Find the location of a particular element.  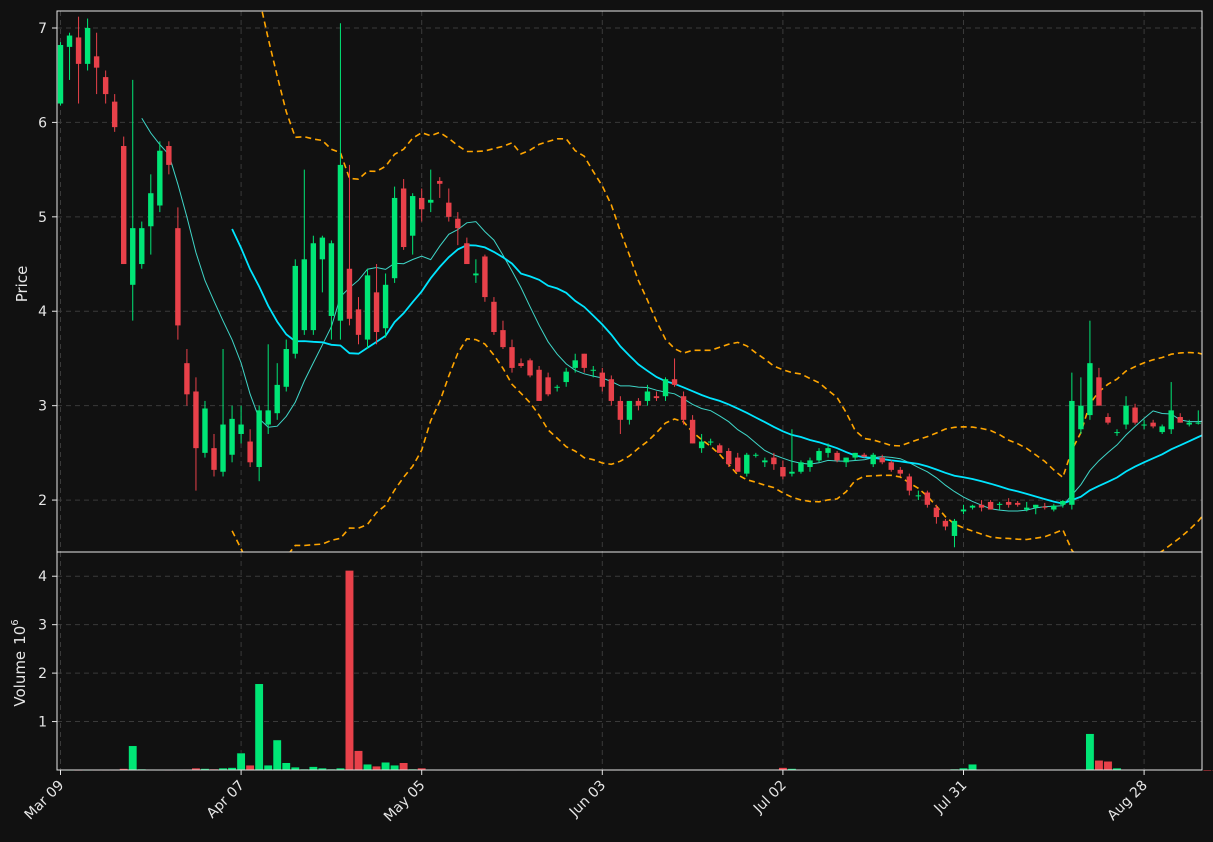

volume-tick-label: 4 is located at coordinates (42, 577).